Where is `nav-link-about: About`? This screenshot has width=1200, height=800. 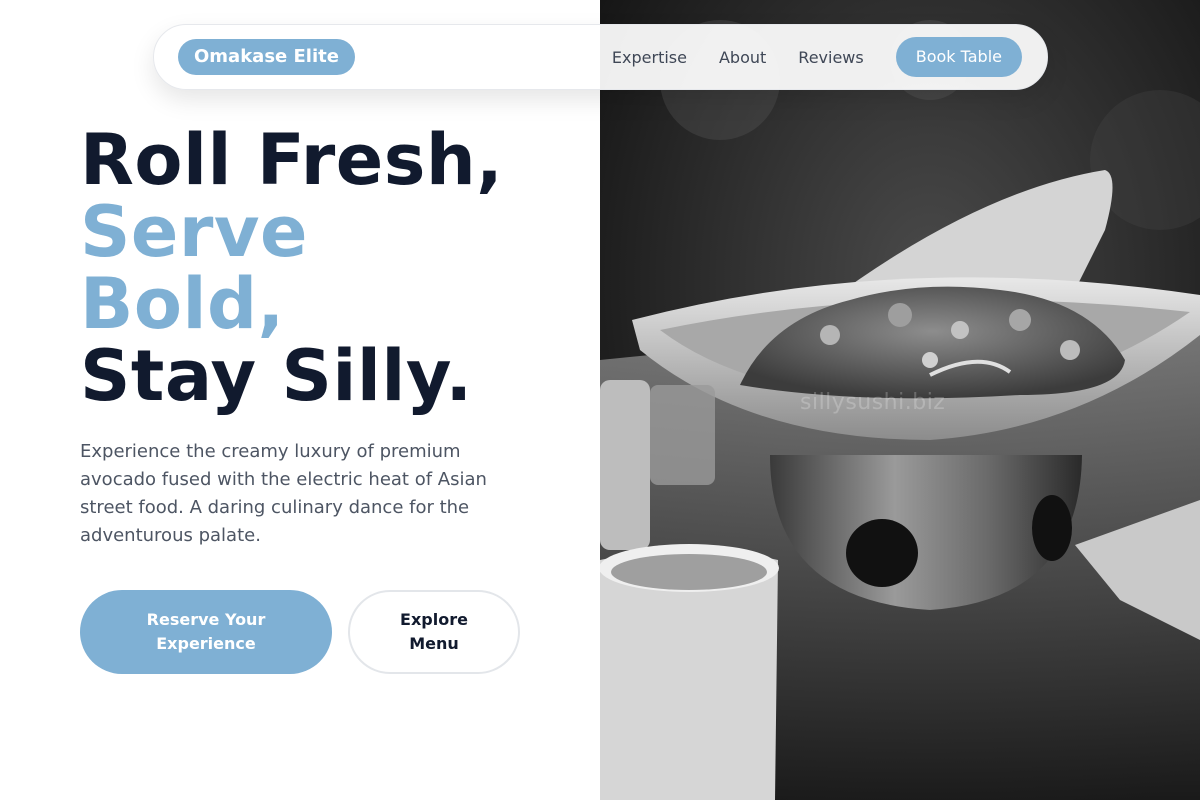
nav-link-about: About is located at coordinates (742, 57).